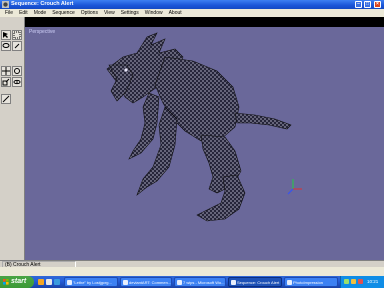  Describe the element at coordinates (308, 282) in the screenshot. I see `task-label: PhotoImpression` at that location.